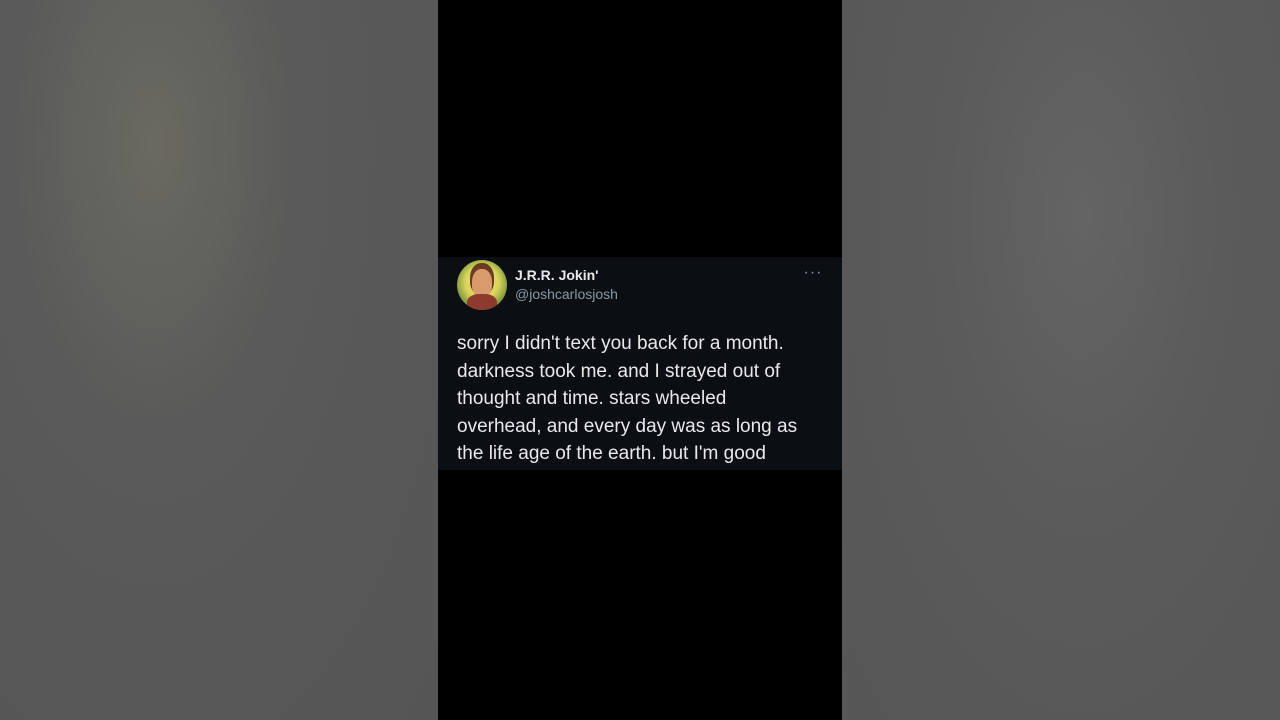 The width and height of the screenshot is (1280, 720). What do you see at coordinates (556, 275) in the screenshot?
I see `display-name: J.R.R. Jokin'` at bounding box center [556, 275].